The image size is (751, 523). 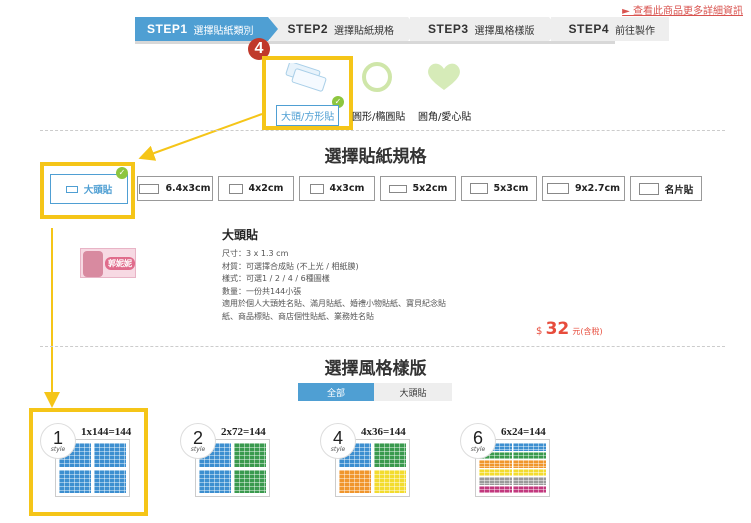 I want to click on shape-label-square: 大頭/方形貼, so click(x=308, y=115).